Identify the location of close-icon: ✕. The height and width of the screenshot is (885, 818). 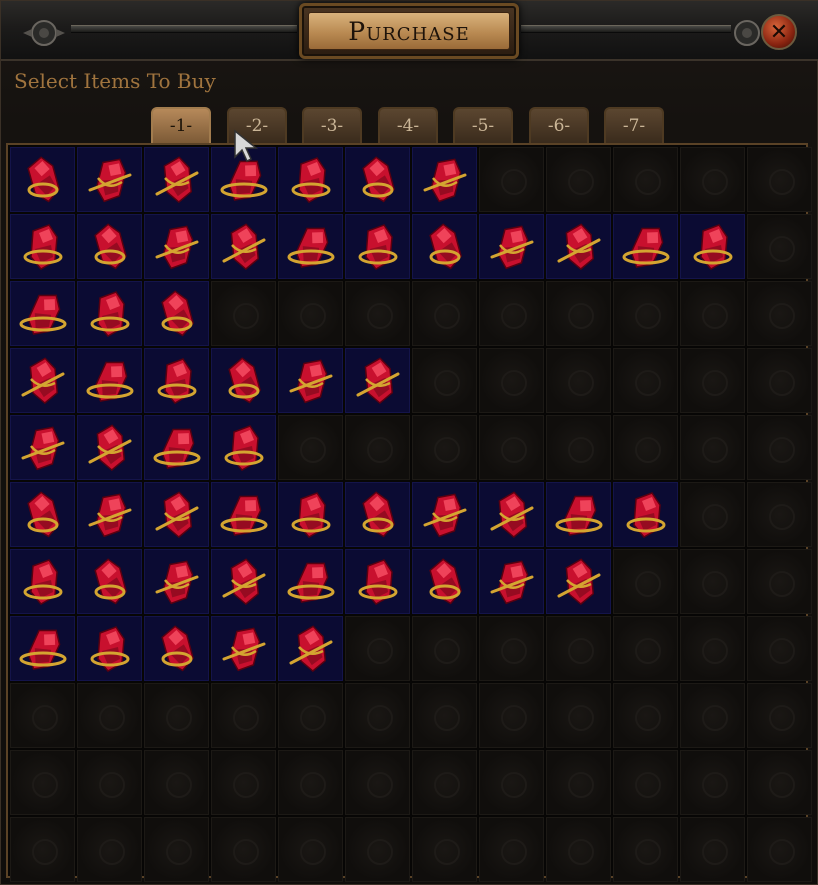
(779, 32).